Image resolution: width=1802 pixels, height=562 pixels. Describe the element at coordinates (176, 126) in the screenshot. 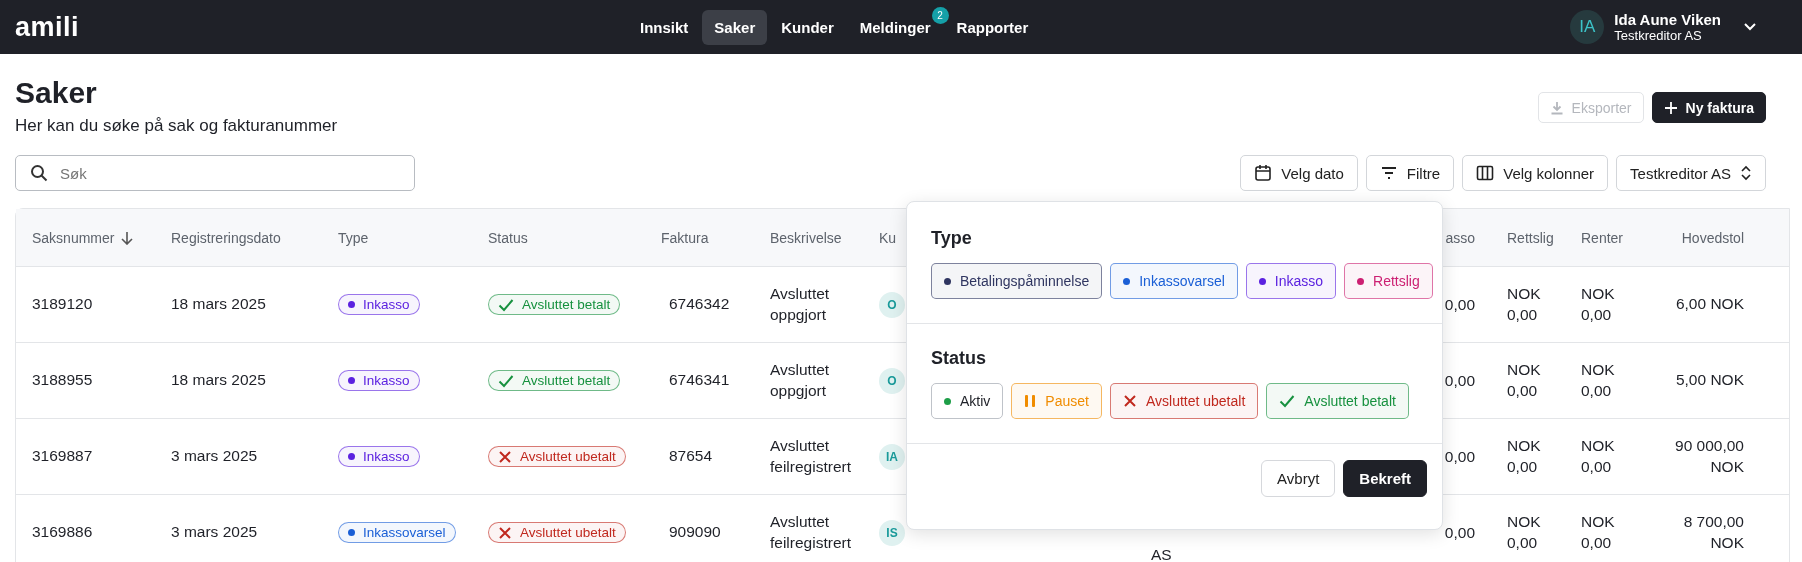

I see `page-subtitle: Her kan du søke på sak og fakturanummer` at that location.